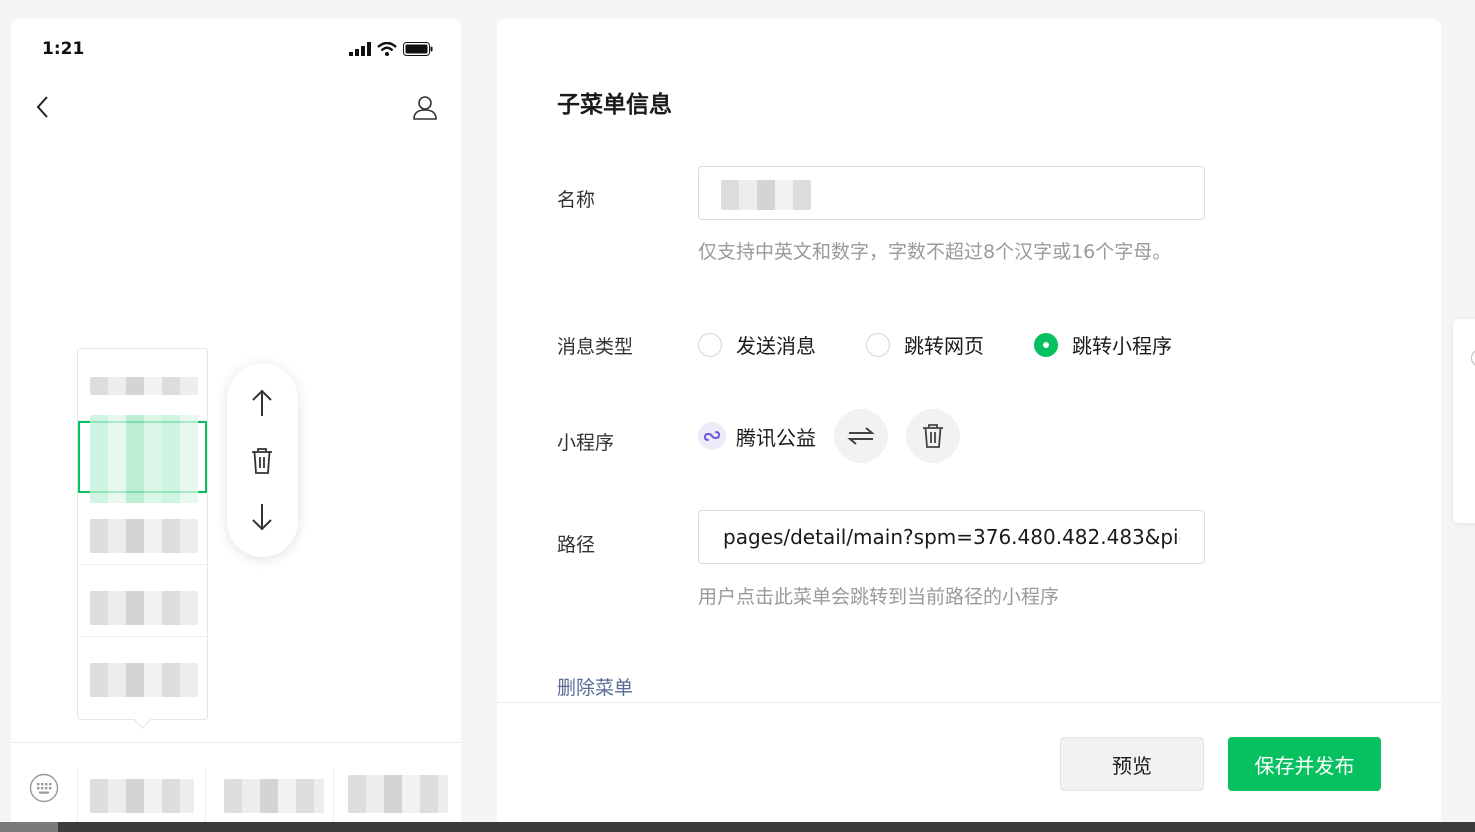  I want to click on preview-button: 预览, so click(1132, 764).